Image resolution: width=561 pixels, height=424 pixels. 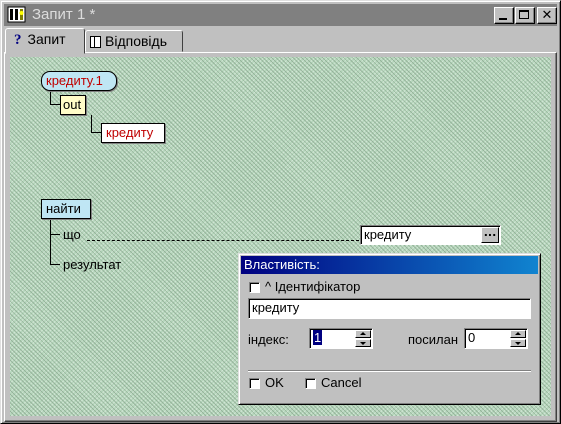 What do you see at coordinates (72, 234) in the screenshot?
I see `label-what: що` at bounding box center [72, 234].